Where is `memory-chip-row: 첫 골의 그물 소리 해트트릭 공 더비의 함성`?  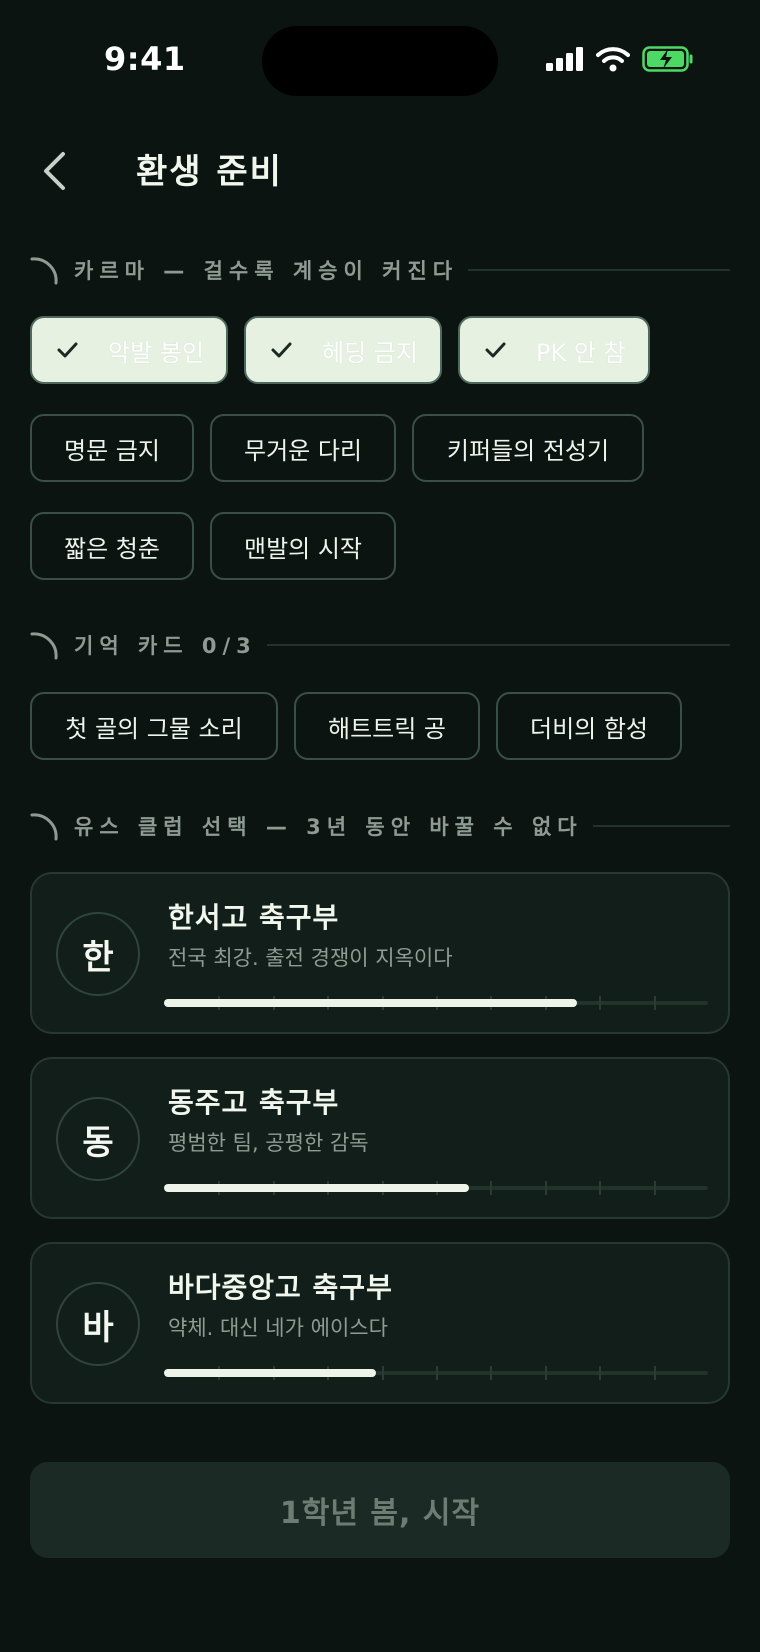 memory-chip-row: 첫 골의 그물 소리 해트트릭 공 더비의 함성 is located at coordinates (356, 726).